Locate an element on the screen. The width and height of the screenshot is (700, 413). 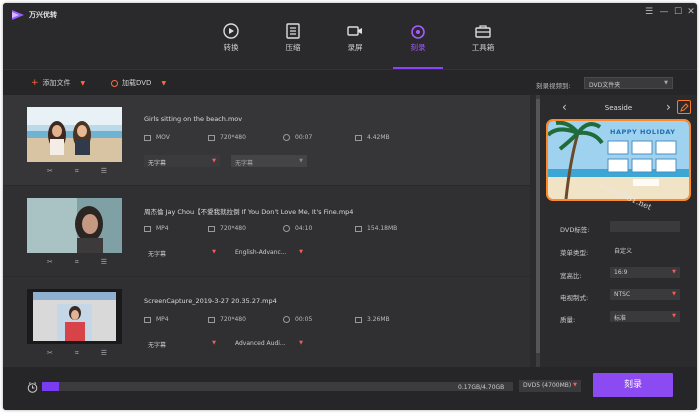
disc-type-select: DVD5 (4700MB) ▼ is located at coordinates (550, 386).